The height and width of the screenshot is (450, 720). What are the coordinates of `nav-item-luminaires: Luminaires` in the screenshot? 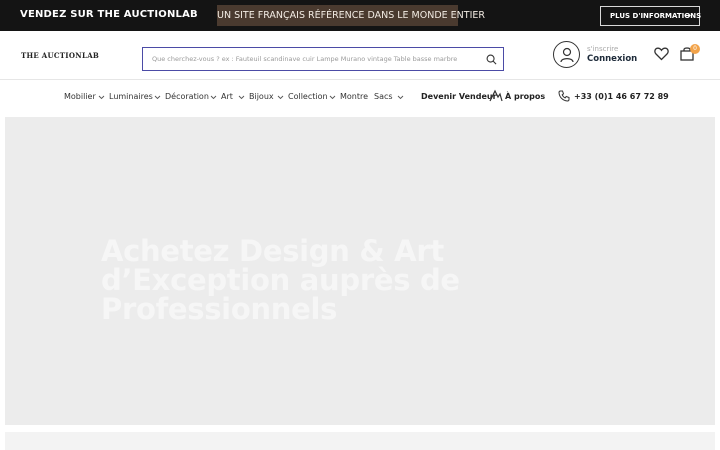 It's located at (131, 96).